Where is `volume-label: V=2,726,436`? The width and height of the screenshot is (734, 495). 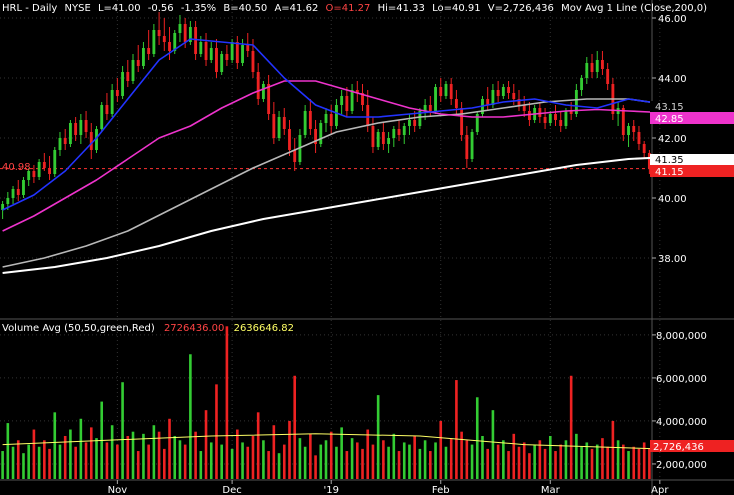 volume-label: V=2,726,436 is located at coordinates (521, 8).